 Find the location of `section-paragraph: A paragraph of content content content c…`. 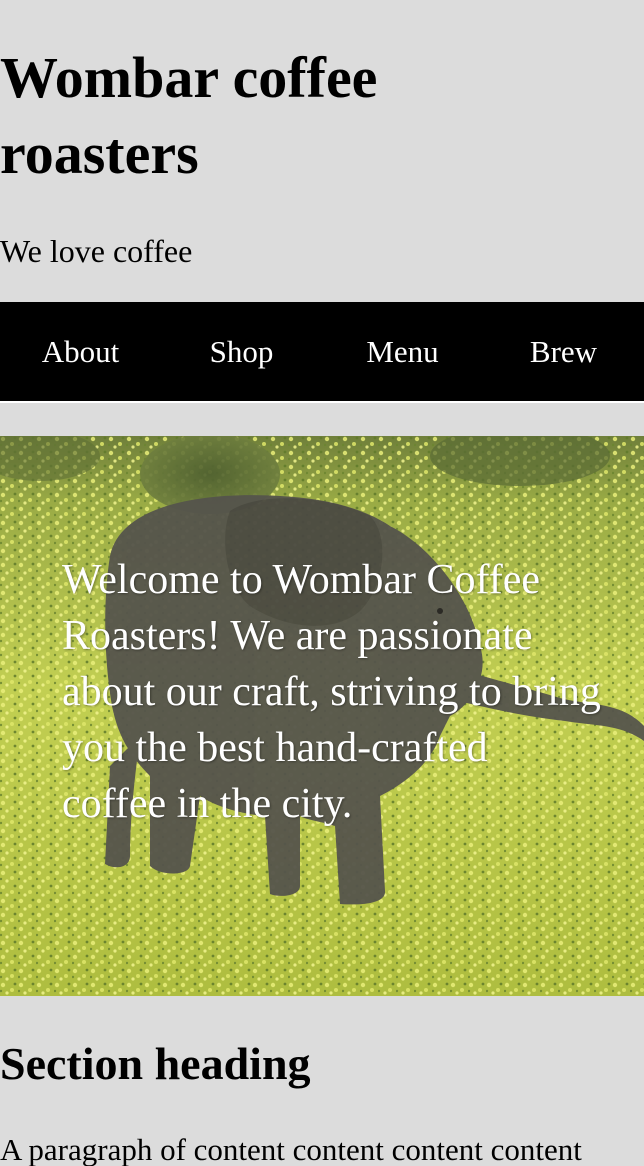

section-paragraph: A paragraph of content content content c… is located at coordinates (291, 1149).